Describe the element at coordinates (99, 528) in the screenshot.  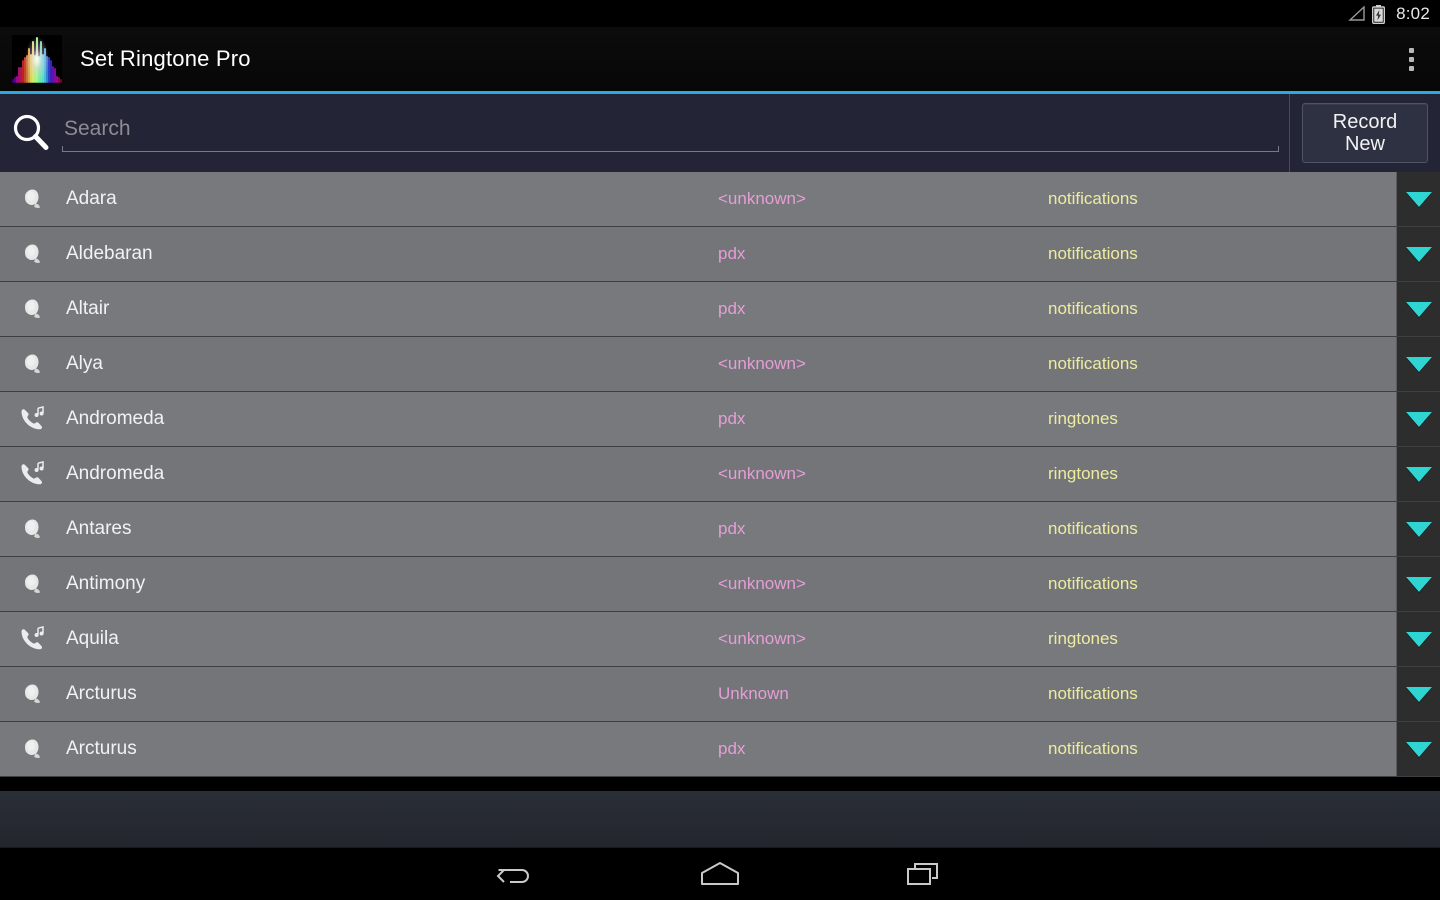
I see `row-title: Antares` at that location.